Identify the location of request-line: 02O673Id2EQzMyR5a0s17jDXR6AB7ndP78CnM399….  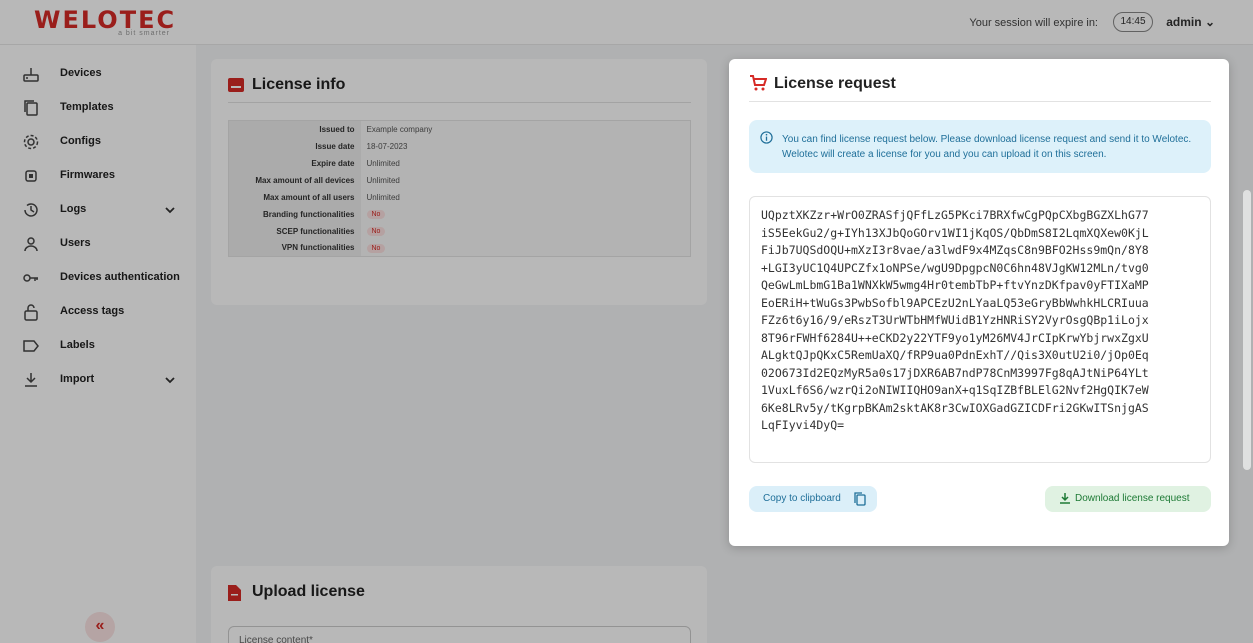
(955, 372).